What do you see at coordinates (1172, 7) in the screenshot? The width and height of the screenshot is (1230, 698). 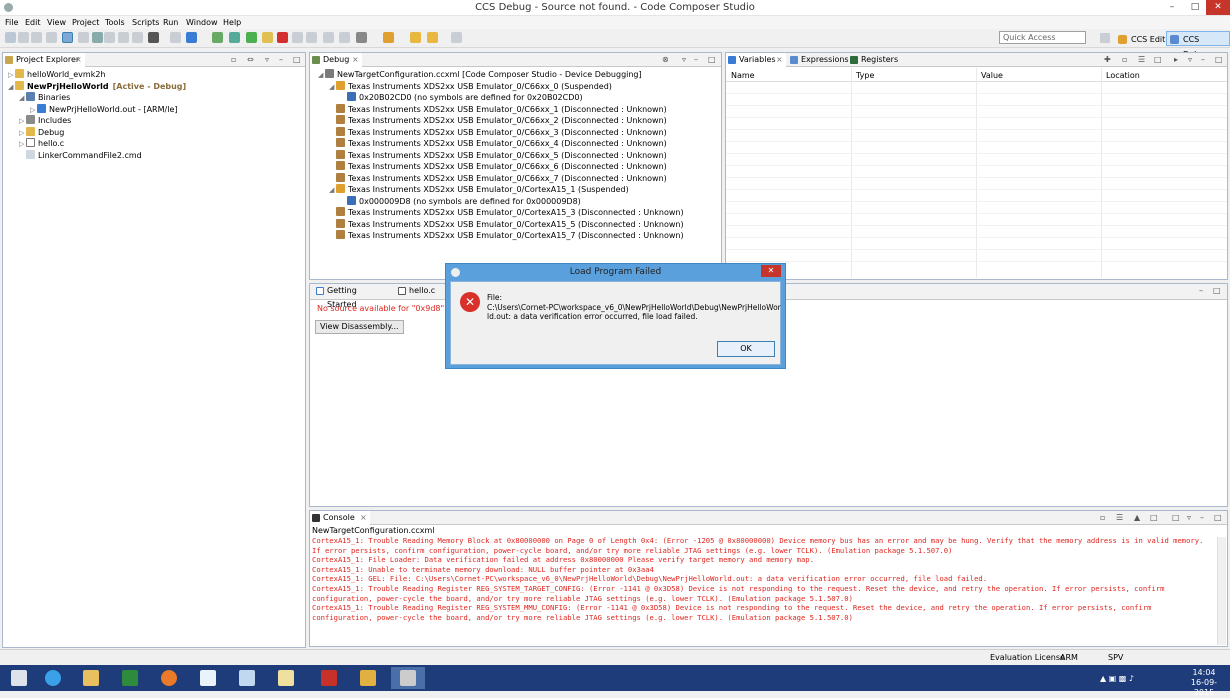 I see `minimize-button: –` at bounding box center [1172, 7].